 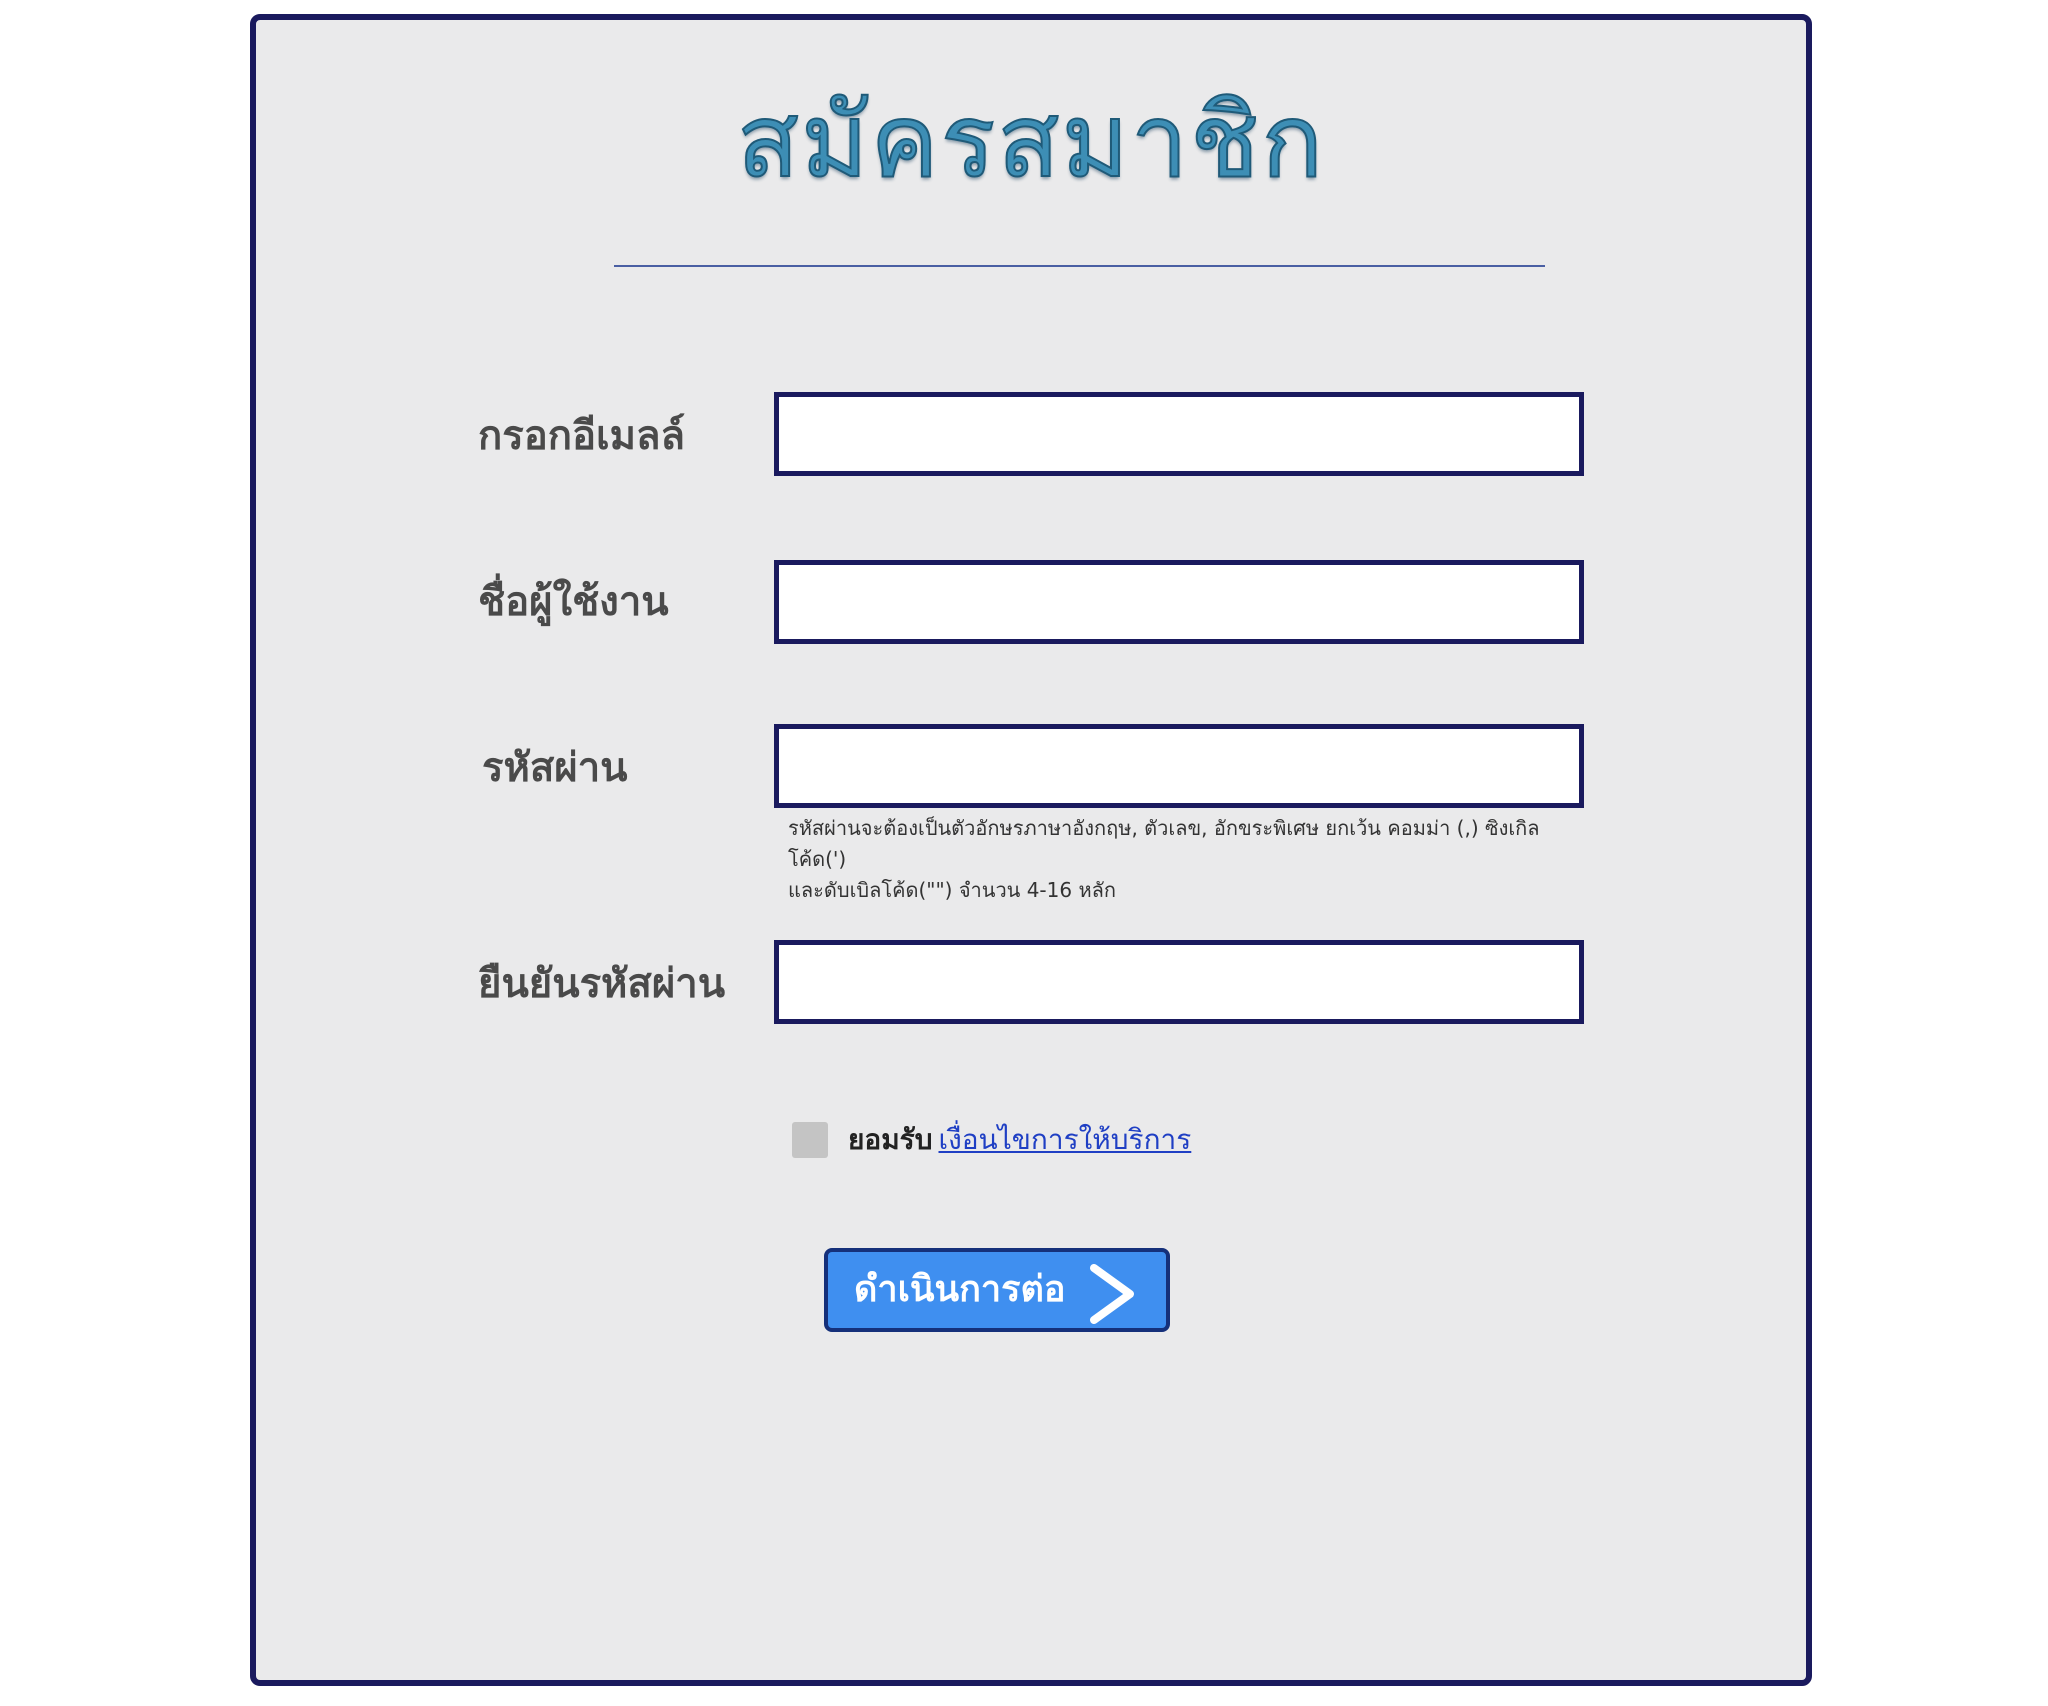 What do you see at coordinates (1031, 141) in the screenshot?
I see `page-title: สมัครสมาชิก` at bounding box center [1031, 141].